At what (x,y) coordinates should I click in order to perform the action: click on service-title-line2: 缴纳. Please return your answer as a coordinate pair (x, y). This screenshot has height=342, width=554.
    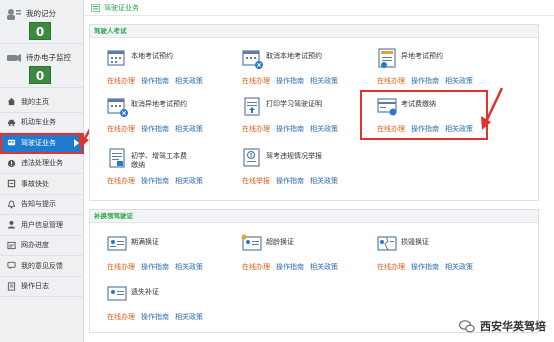
    Looking at the image, I should click on (138, 165).